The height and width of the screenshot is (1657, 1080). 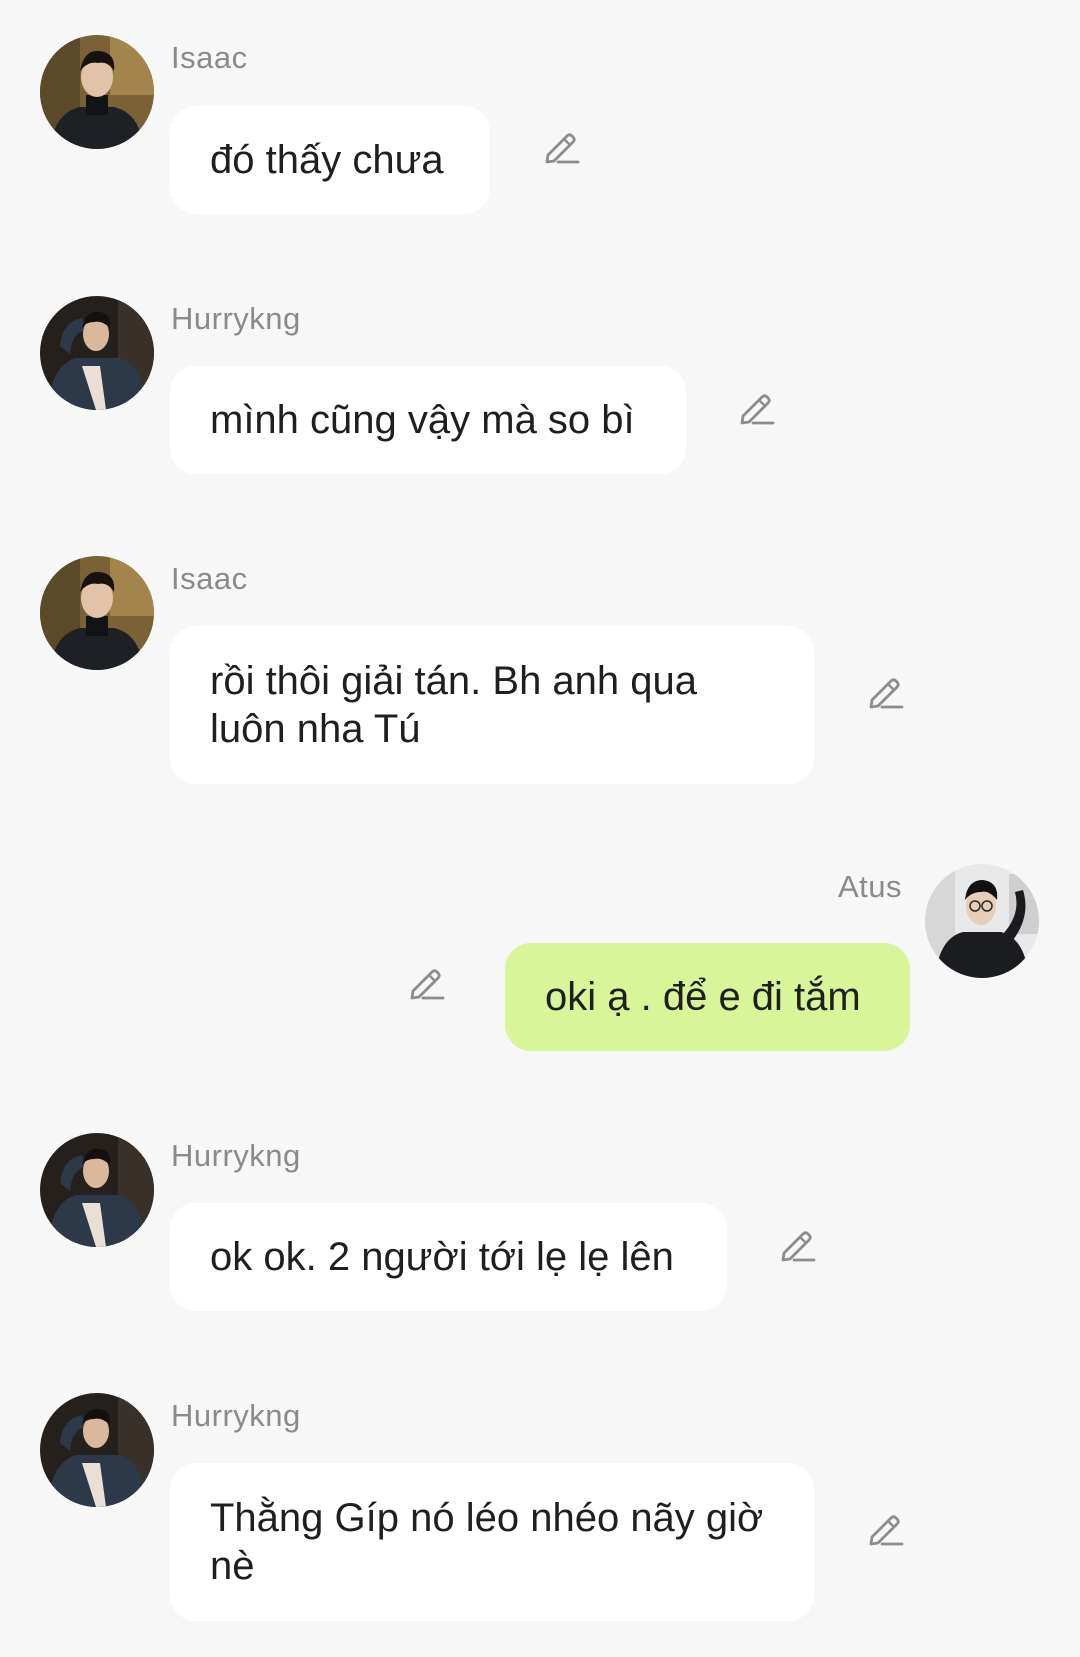 I want to click on message-text: đó thấy chưa, so click(x=327, y=160).